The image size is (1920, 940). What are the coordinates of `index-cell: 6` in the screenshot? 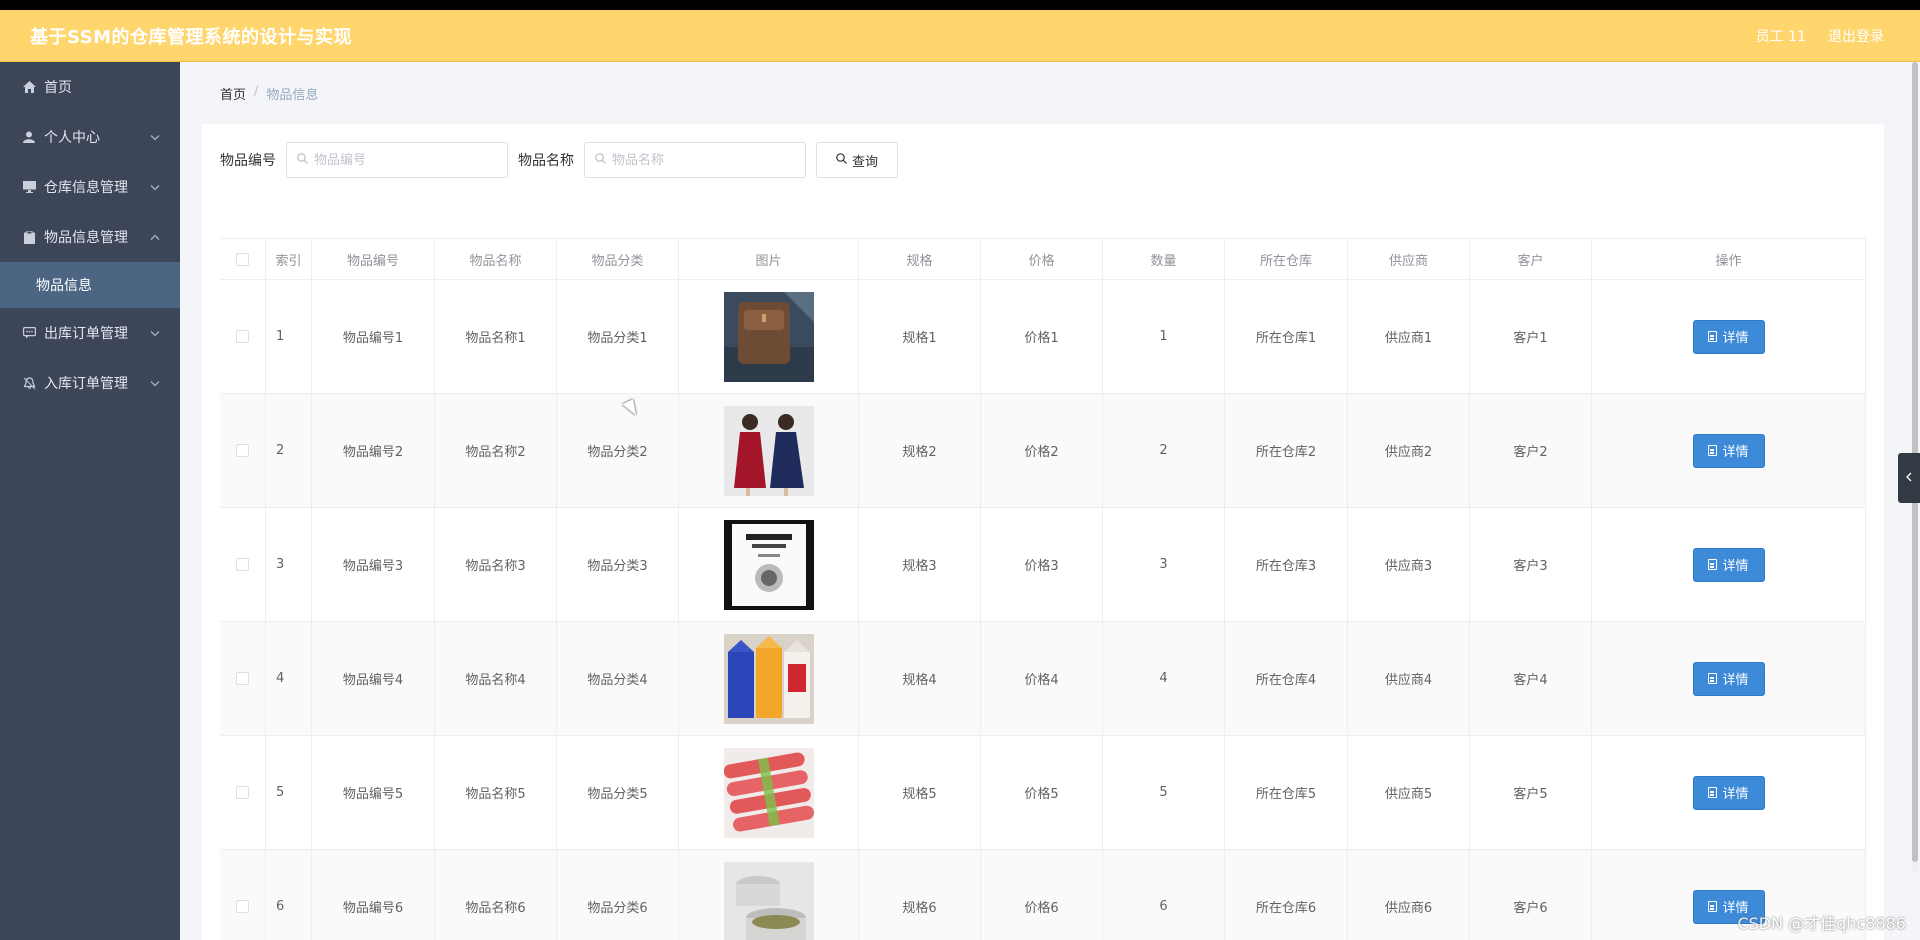 It's located at (289, 895).